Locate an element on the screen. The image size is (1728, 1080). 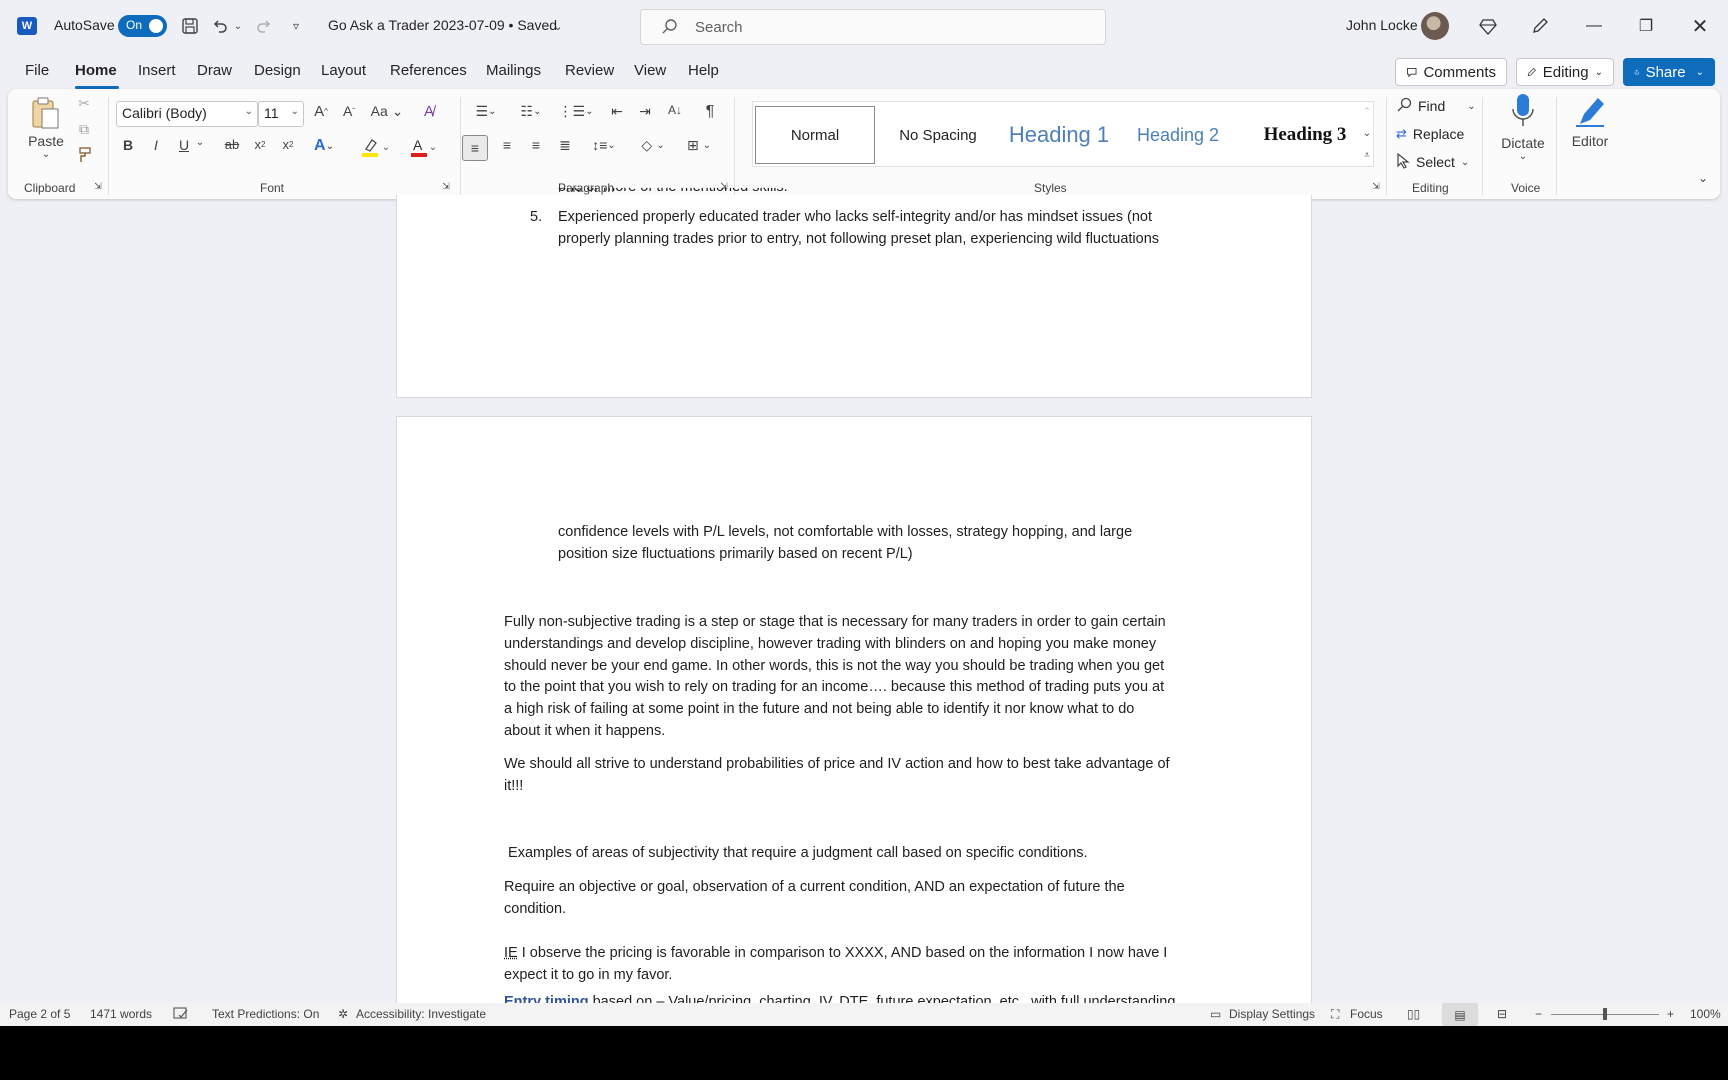
tab-references: References is located at coordinates (428, 70).